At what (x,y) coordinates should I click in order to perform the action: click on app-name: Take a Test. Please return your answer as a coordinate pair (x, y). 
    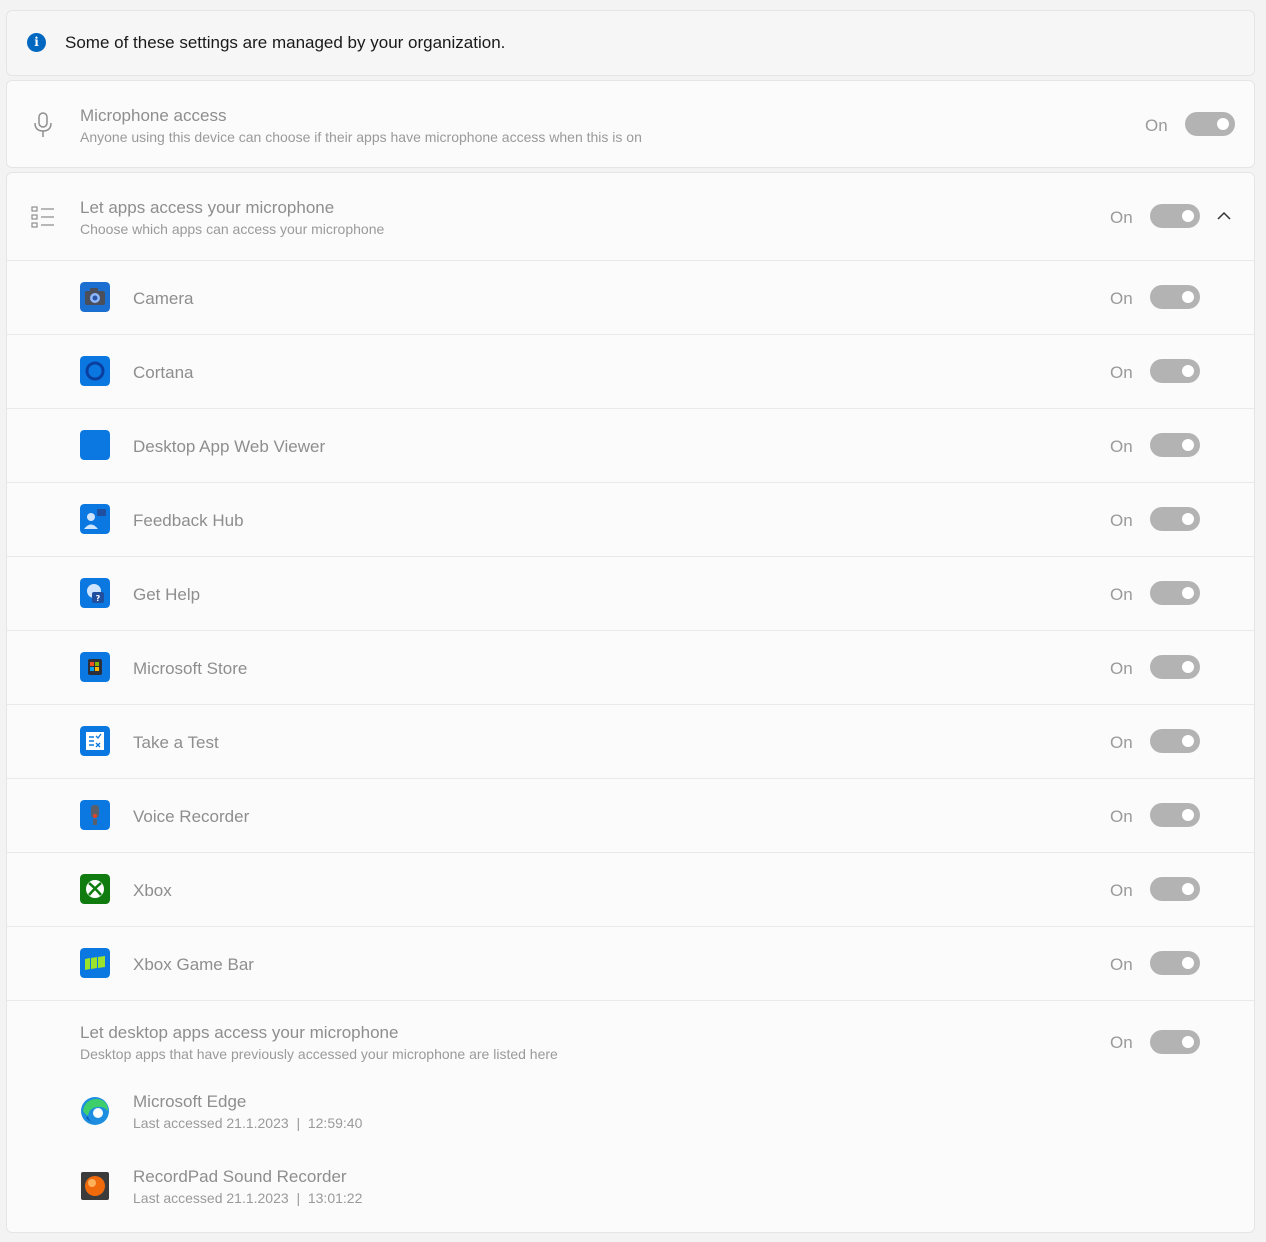
    Looking at the image, I should click on (176, 742).